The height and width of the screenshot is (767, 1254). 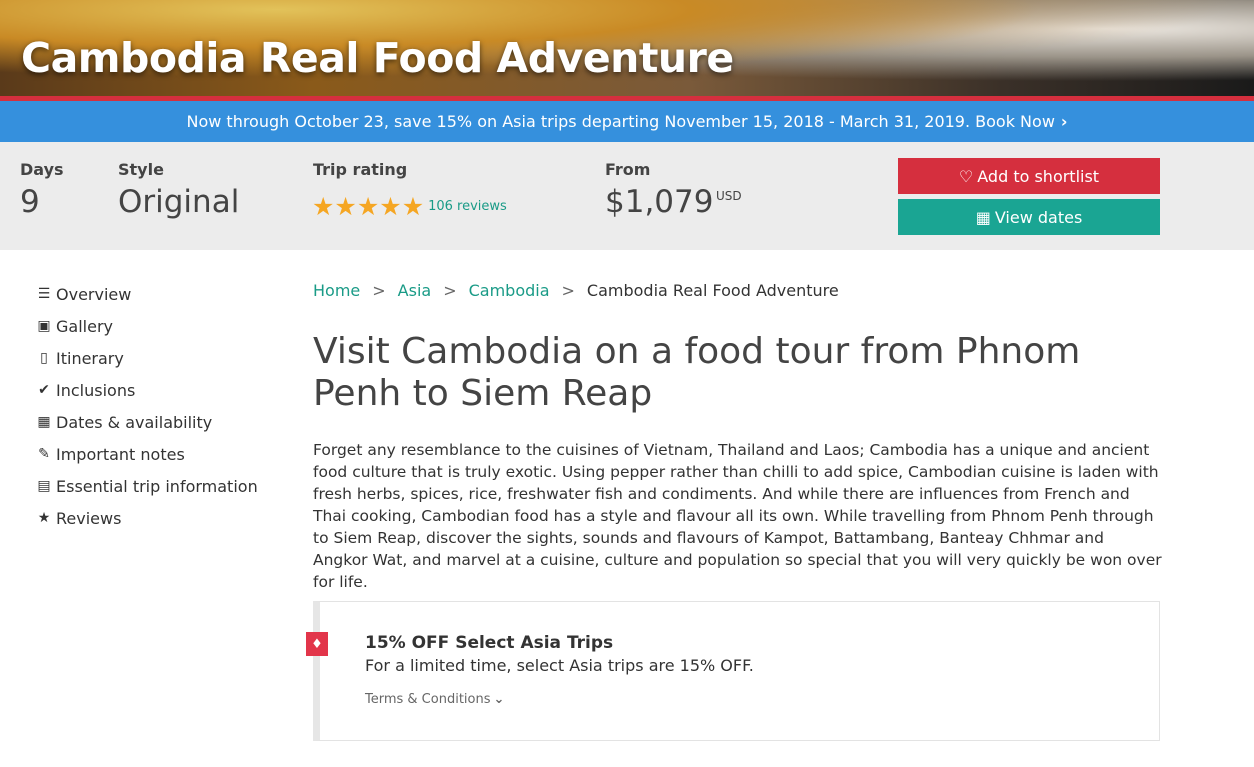 I want to click on style-label: Style, so click(x=141, y=169).